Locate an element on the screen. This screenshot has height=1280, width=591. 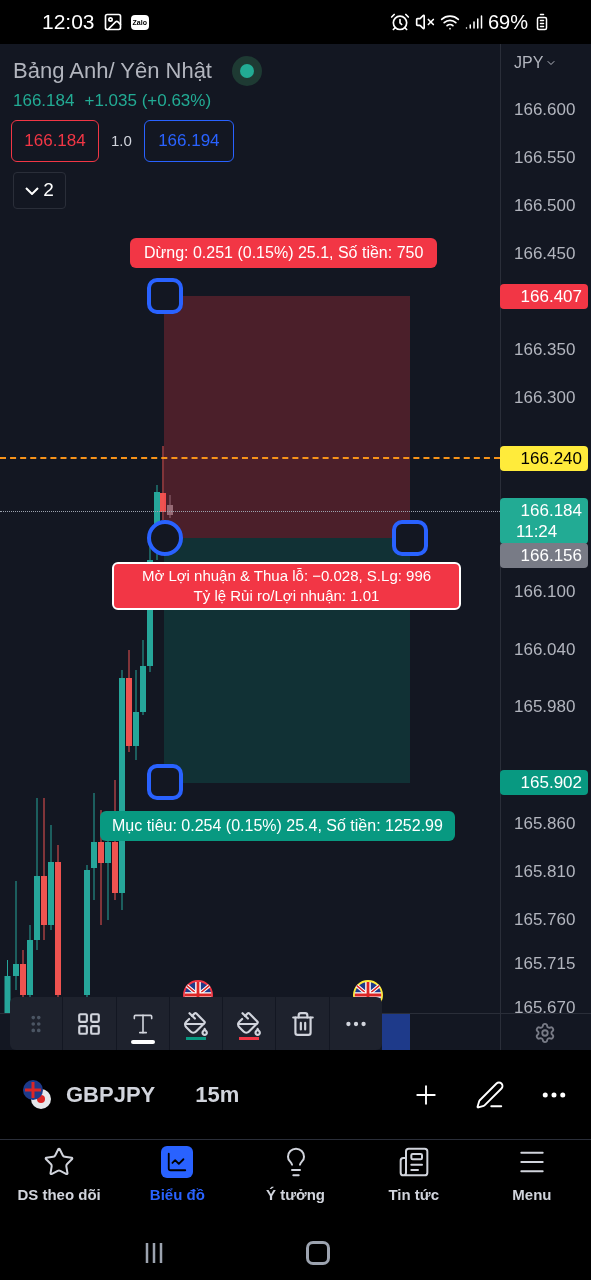
price-tick: 165.980 is located at coordinates (545, 707).